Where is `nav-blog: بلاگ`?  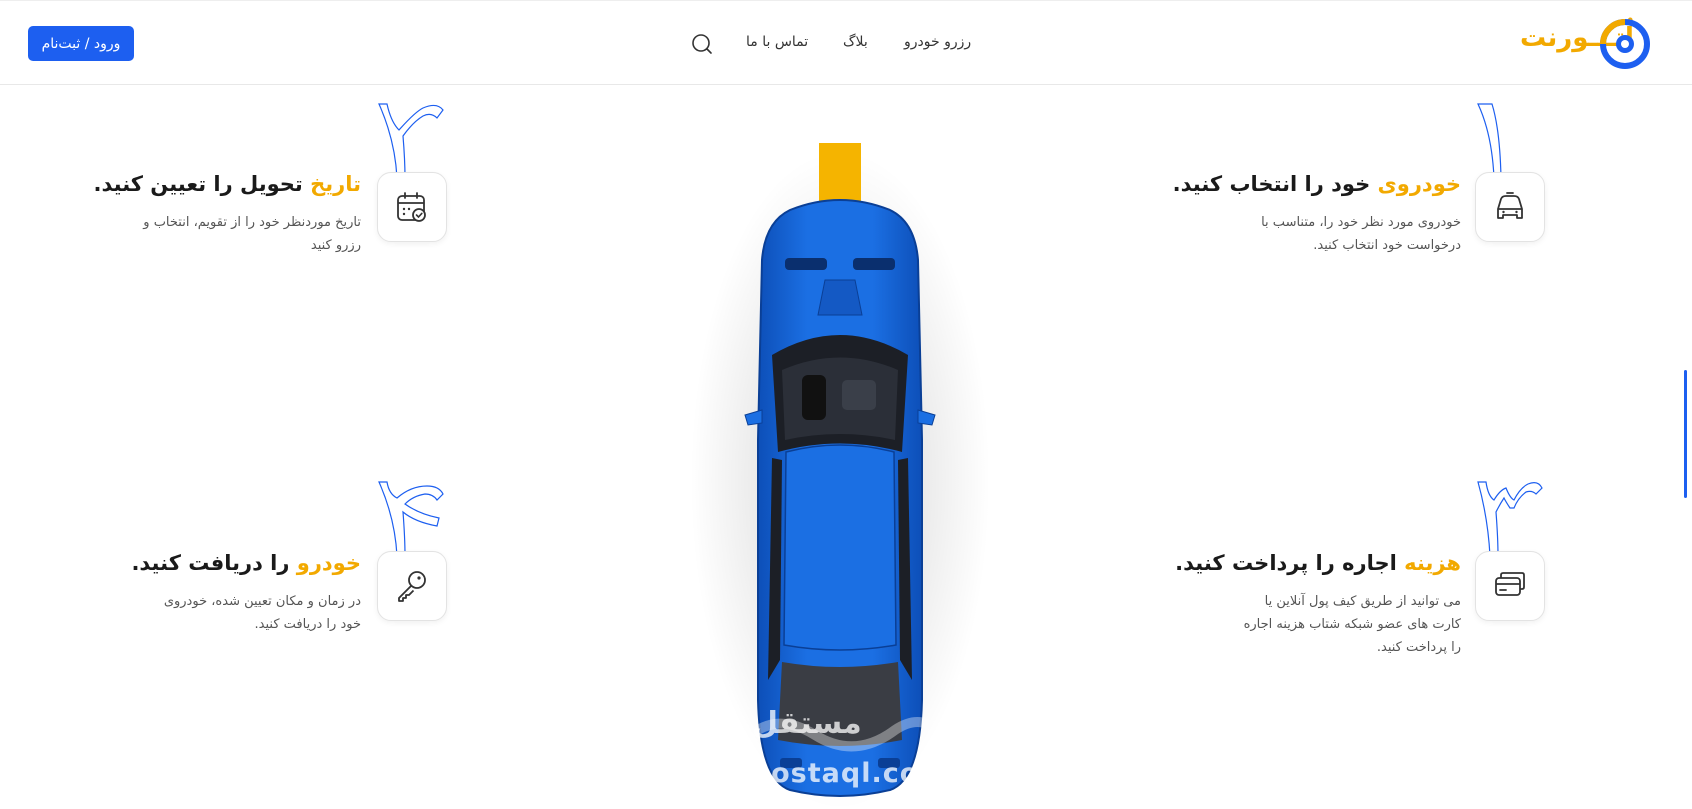 nav-blog: بلاگ is located at coordinates (855, 42).